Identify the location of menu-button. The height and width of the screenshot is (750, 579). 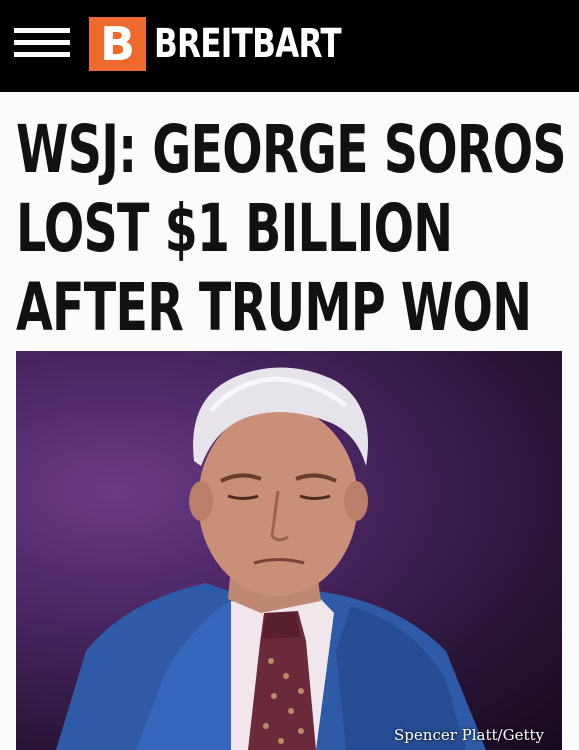
(43, 42).